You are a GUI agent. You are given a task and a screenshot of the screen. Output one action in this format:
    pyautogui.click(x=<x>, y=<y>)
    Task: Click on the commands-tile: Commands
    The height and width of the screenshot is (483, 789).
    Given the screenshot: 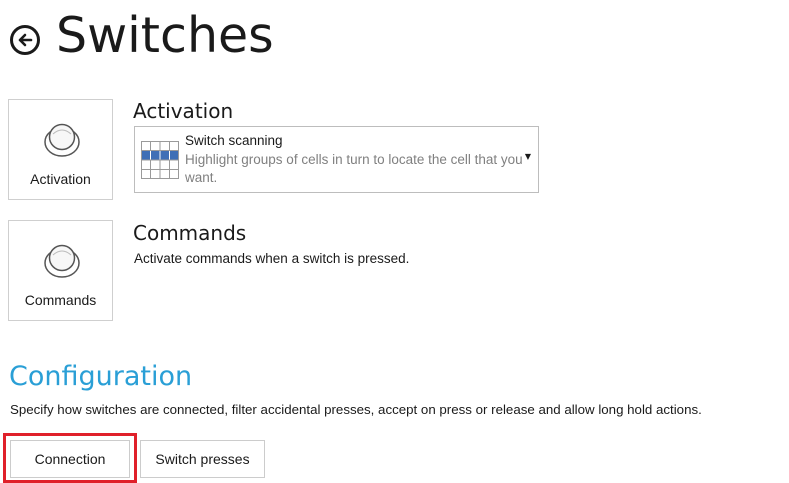 What is the action you would take?
    pyautogui.click(x=60, y=270)
    